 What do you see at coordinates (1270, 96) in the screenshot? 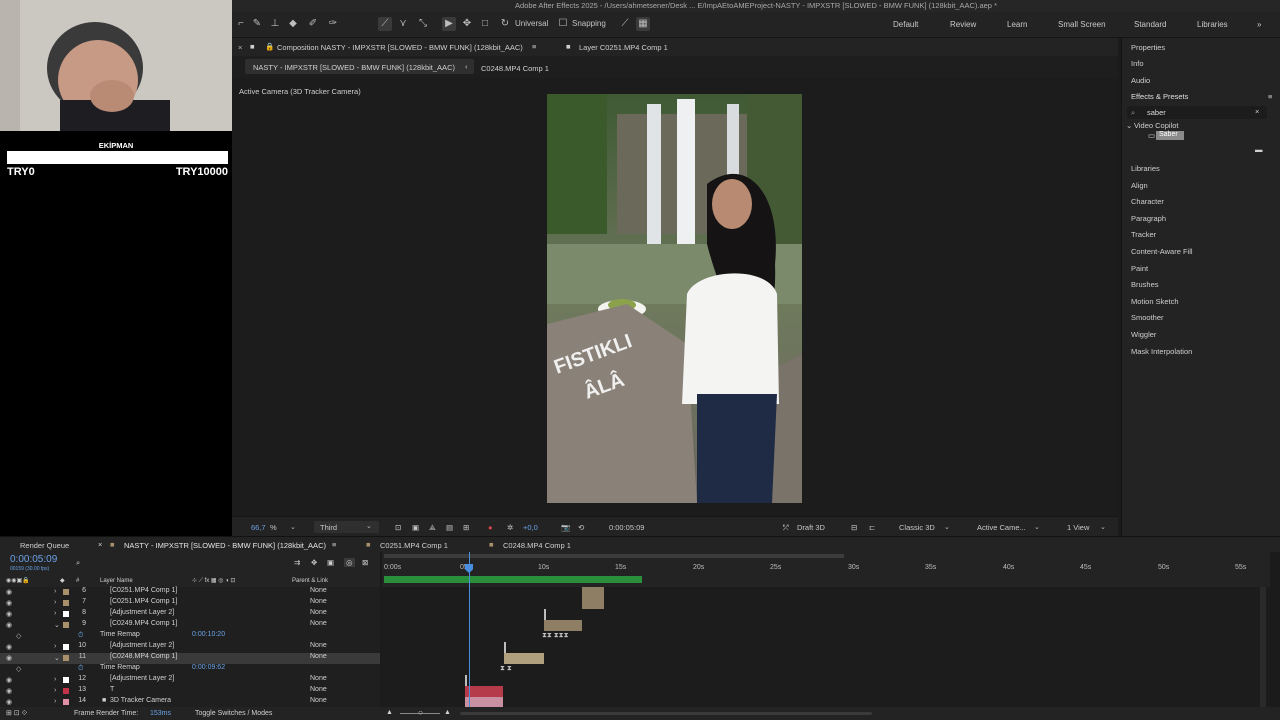
I see `effects-menu-icon: ≡` at bounding box center [1270, 96].